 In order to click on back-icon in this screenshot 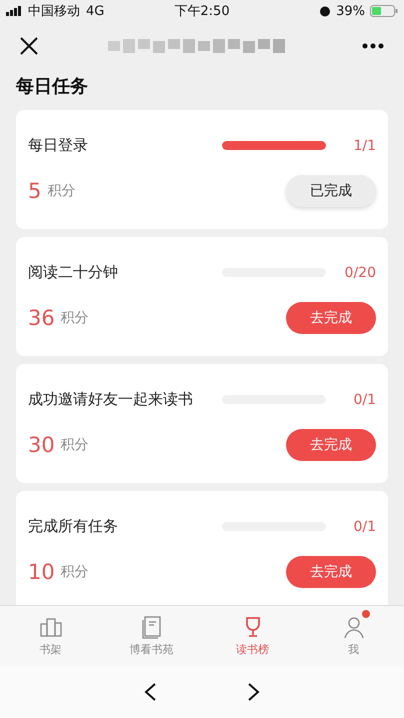, I will do `click(150, 692)`.